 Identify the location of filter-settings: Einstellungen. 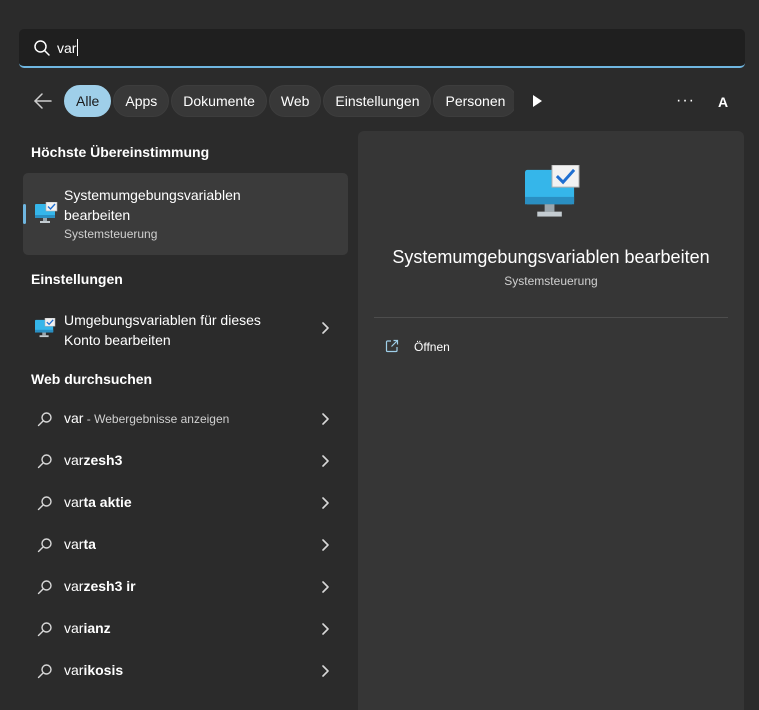
(377, 101).